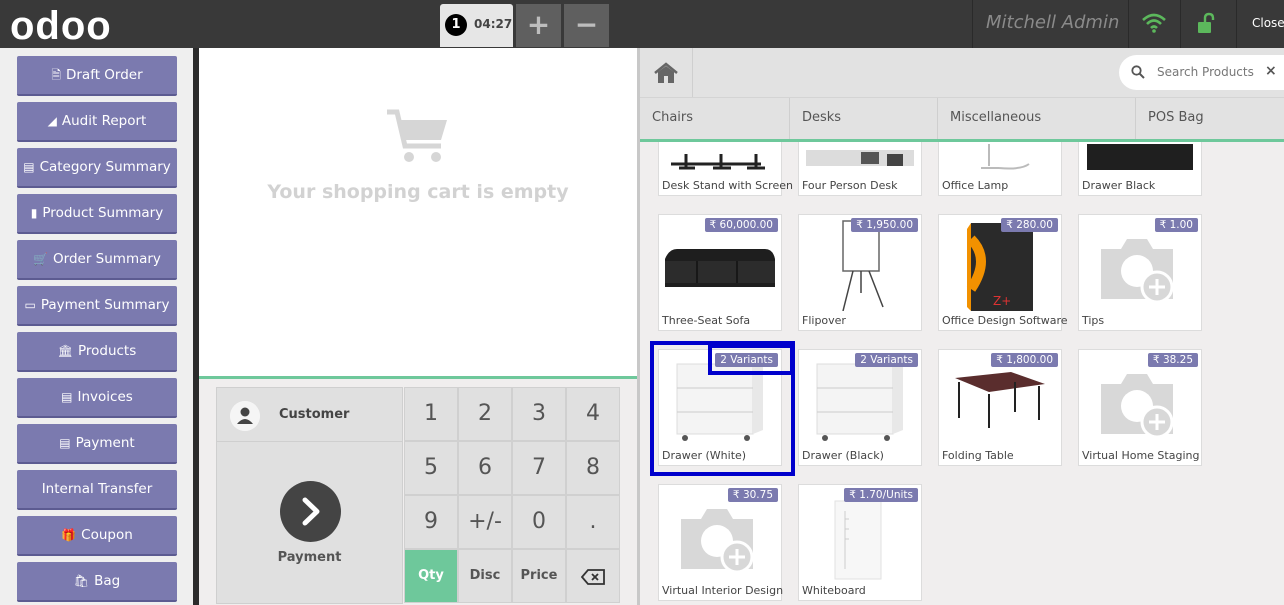  What do you see at coordinates (860, 169) in the screenshot?
I see `product-card: Four Person Desk` at bounding box center [860, 169].